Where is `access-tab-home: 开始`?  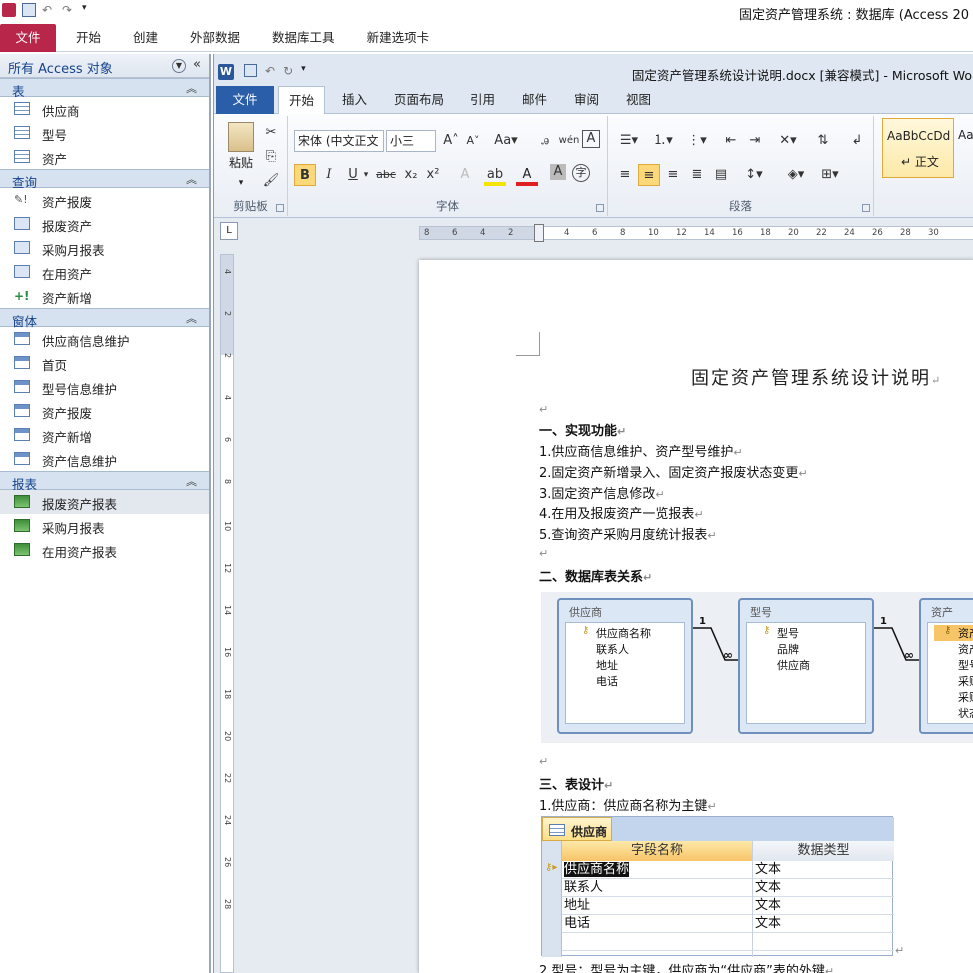
access-tab-home: 开始 is located at coordinates (88, 38).